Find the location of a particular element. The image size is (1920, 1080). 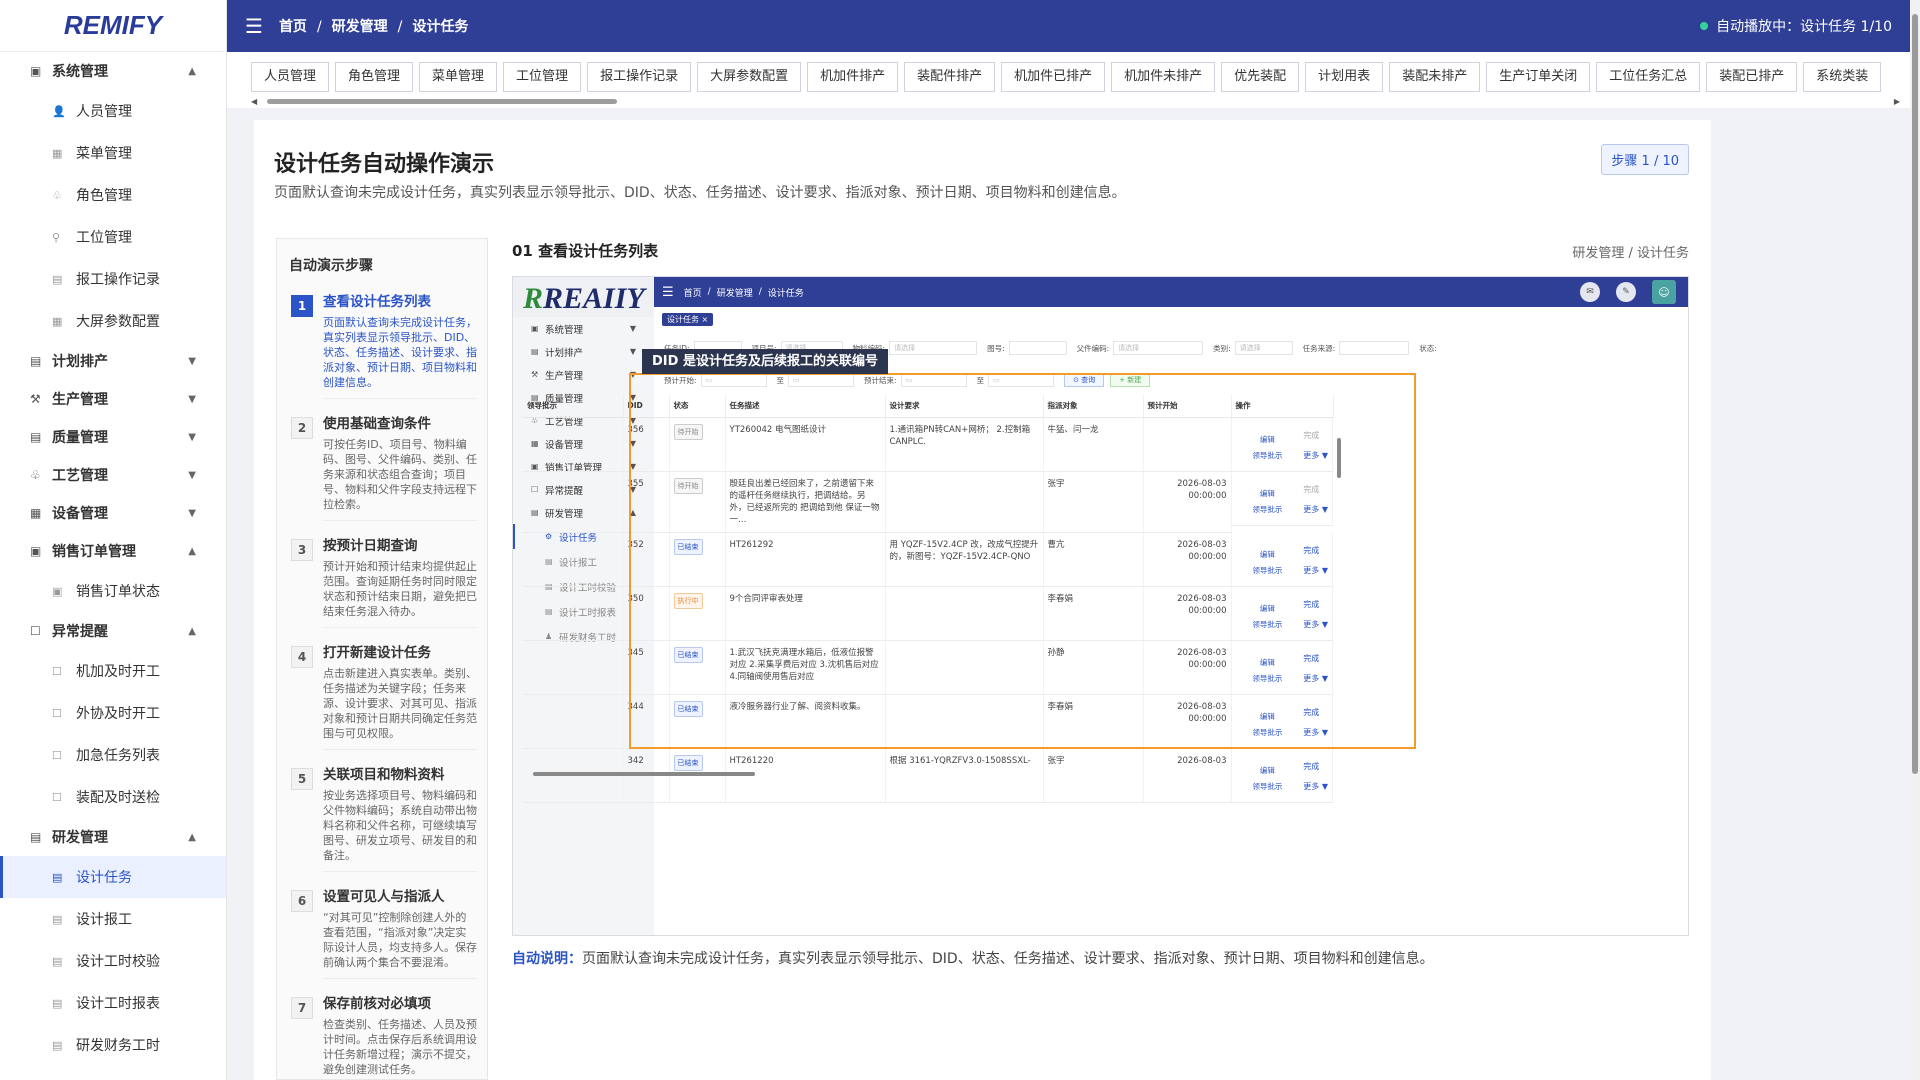

inner-filter-label: 任务来源: is located at coordinates (1319, 348).